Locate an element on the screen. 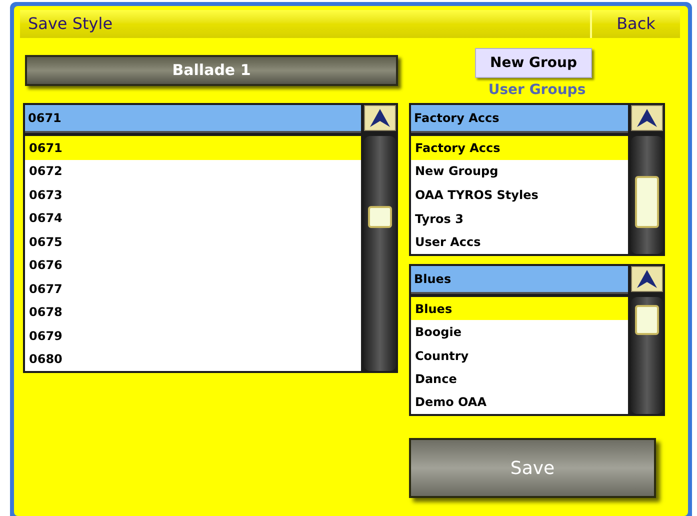 This screenshot has width=697, height=516. user-groups-label: User Groups is located at coordinates (537, 90).